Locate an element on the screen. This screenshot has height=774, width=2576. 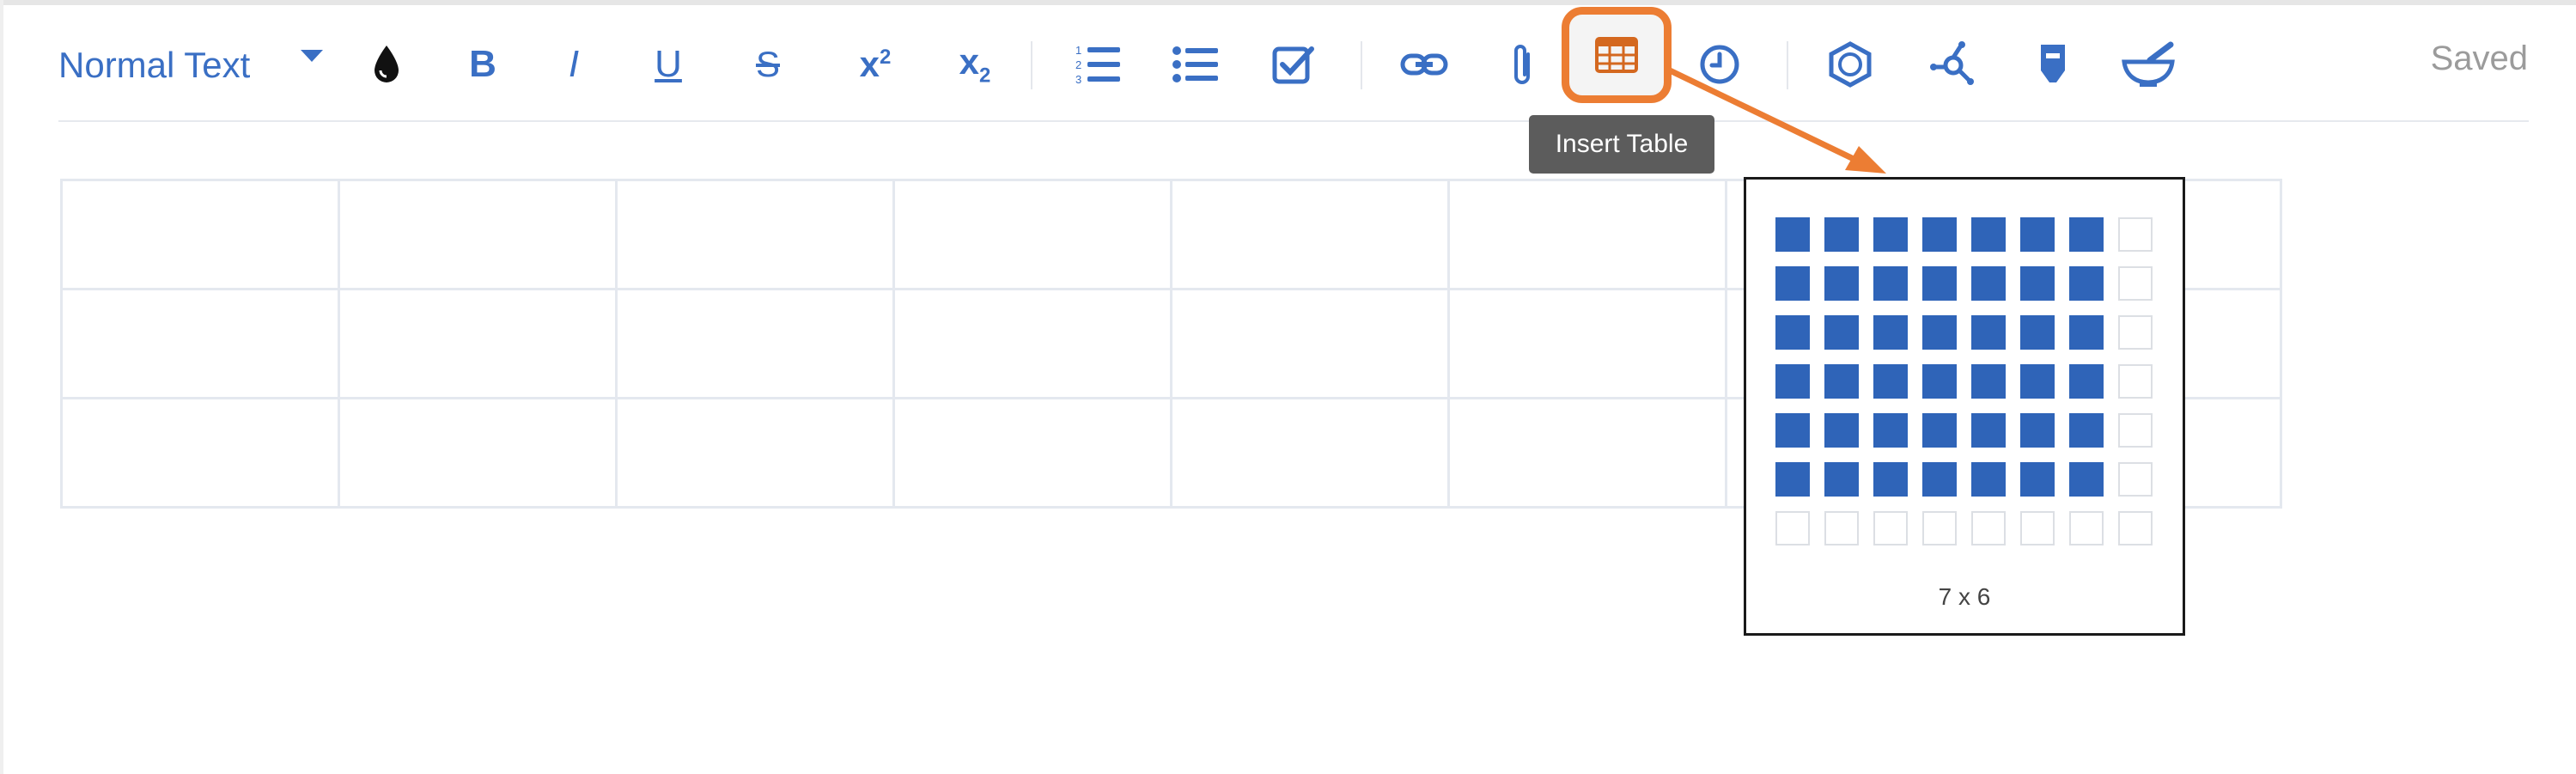
insert-table-tooltip: Insert Table is located at coordinates (1621, 144).